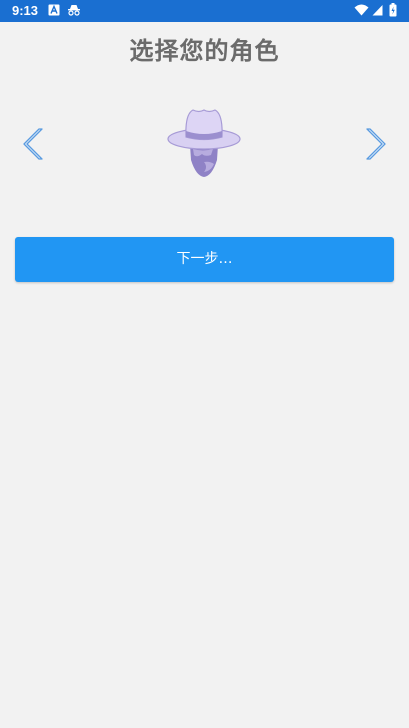 The image size is (409, 728). I want to click on signal-icon, so click(377, 10).